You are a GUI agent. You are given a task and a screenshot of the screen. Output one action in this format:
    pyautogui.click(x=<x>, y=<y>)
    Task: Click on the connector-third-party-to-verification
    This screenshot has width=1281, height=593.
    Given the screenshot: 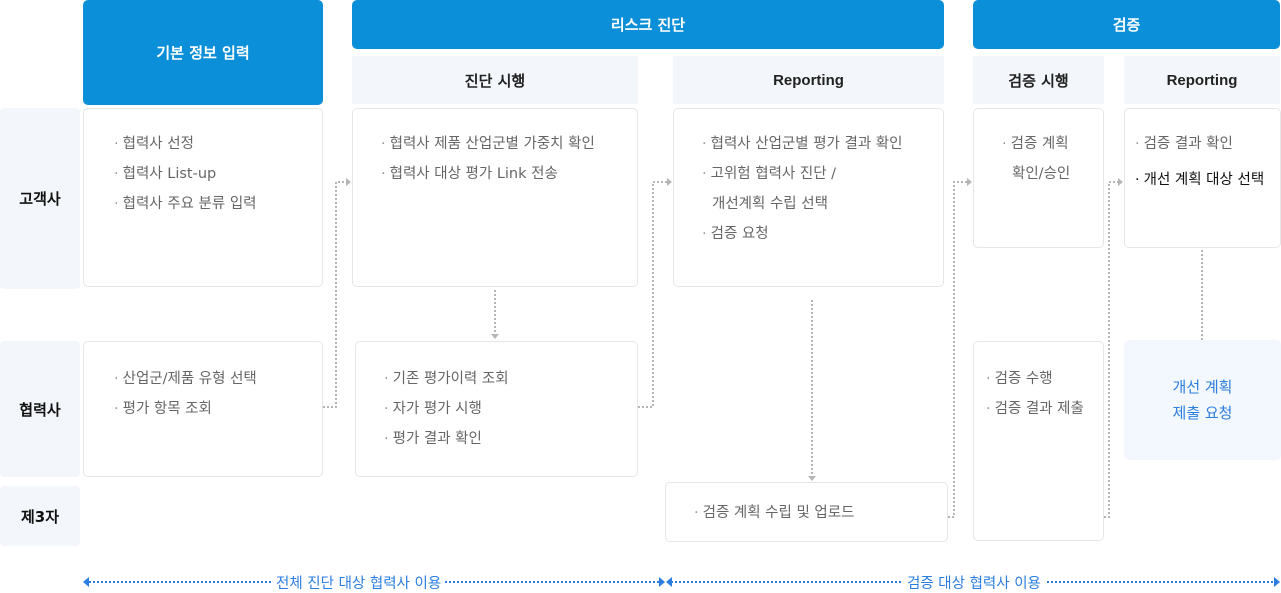 What is the action you would take?
    pyautogui.click(x=957, y=349)
    